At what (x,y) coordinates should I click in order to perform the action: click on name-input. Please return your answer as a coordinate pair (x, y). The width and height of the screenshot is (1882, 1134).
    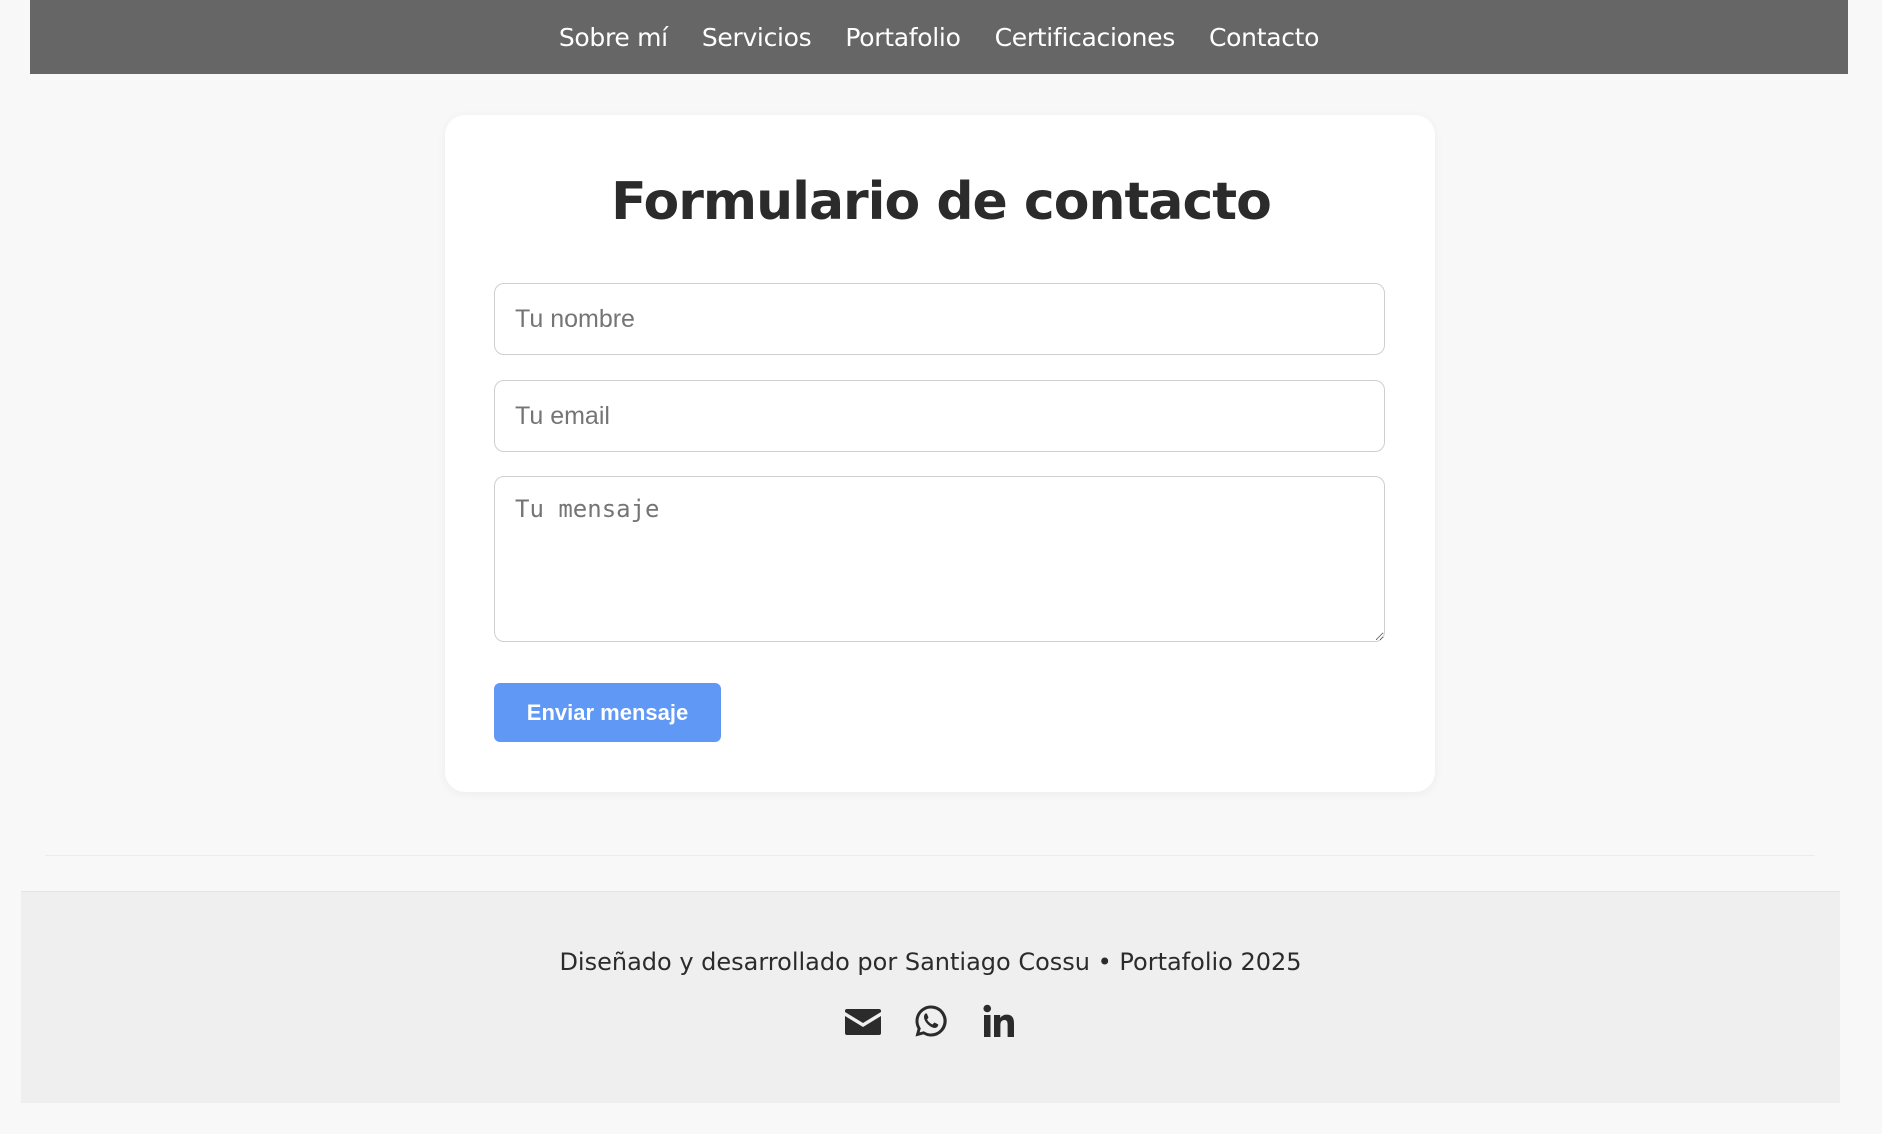
    Looking at the image, I should click on (939, 319).